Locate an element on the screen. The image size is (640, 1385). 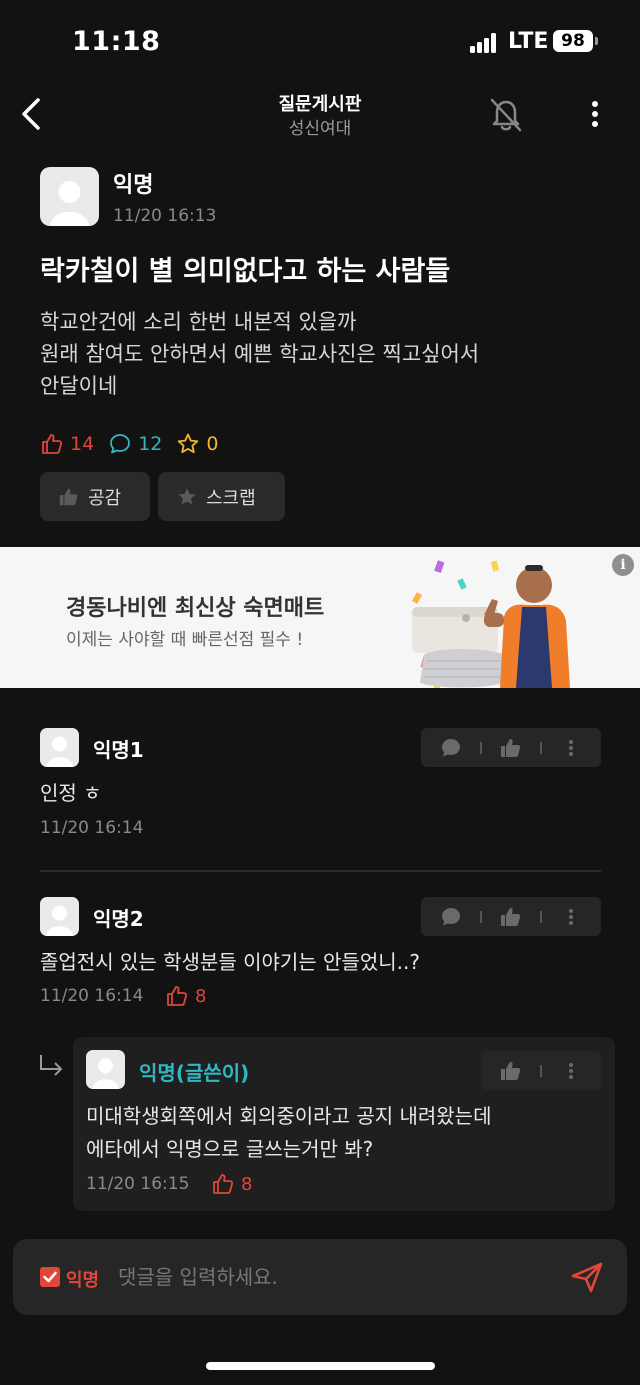
notification-toggle-button is located at coordinates (506, 114).